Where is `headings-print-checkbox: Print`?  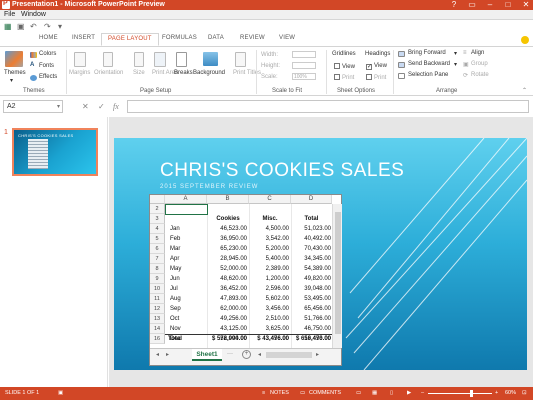
headings-print-checkbox: Print is located at coordinates (376, 77).